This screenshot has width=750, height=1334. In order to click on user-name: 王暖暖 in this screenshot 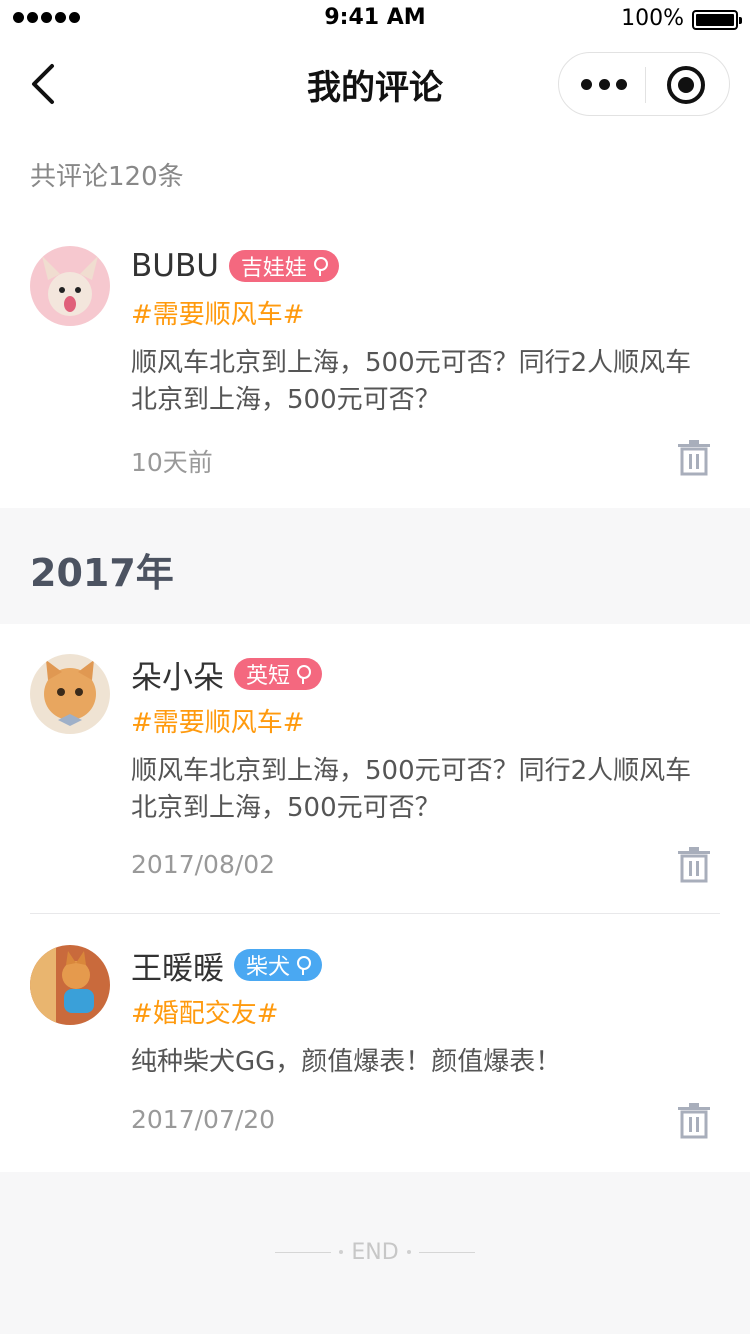, I will do `click(177, 965)`.